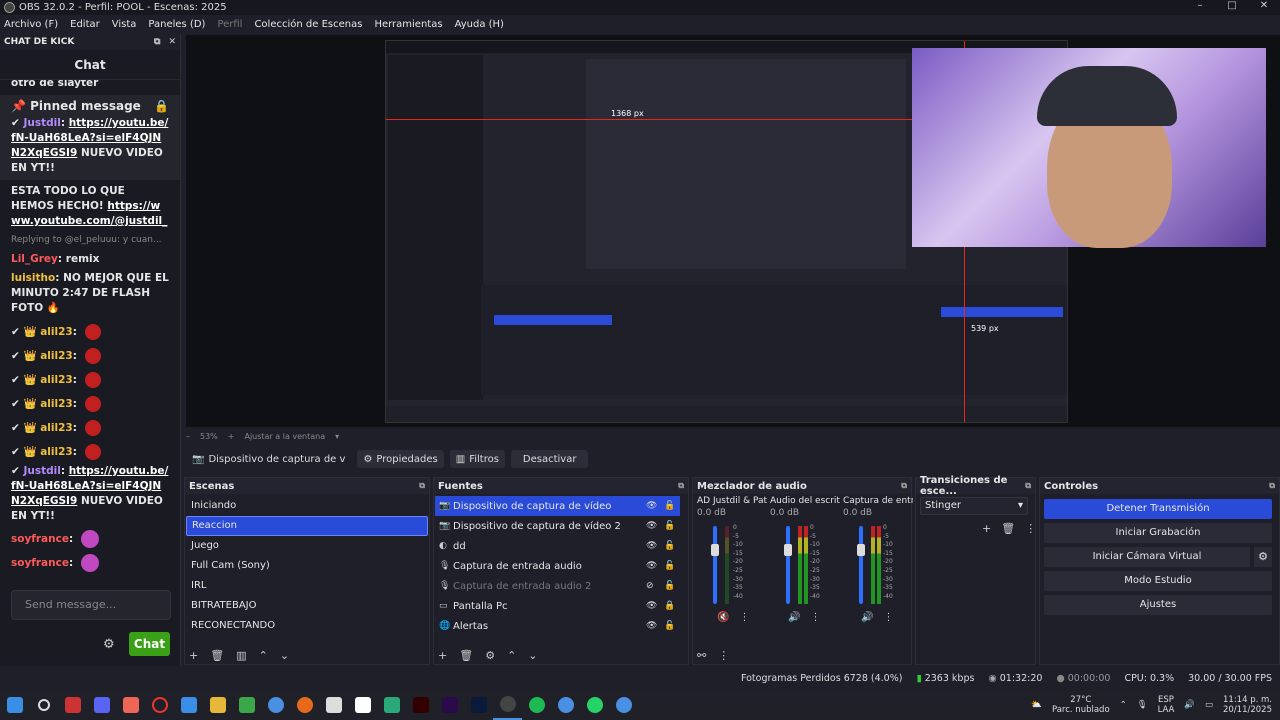 The width and height of the screenshot is (1280, 720). I want to click on chat-send-button: Chat, so click(149, 644).